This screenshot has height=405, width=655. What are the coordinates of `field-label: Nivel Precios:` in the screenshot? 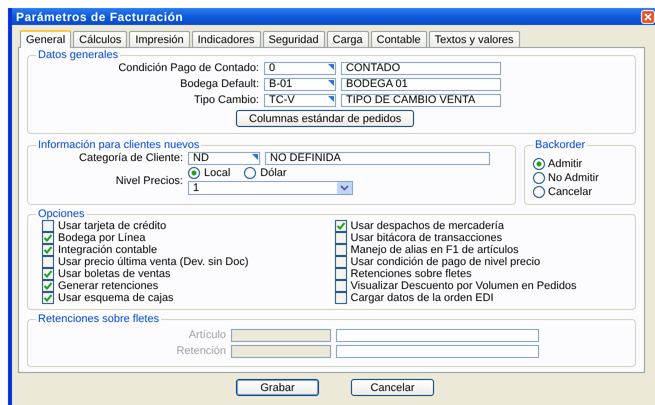 It's located at (148, 181).